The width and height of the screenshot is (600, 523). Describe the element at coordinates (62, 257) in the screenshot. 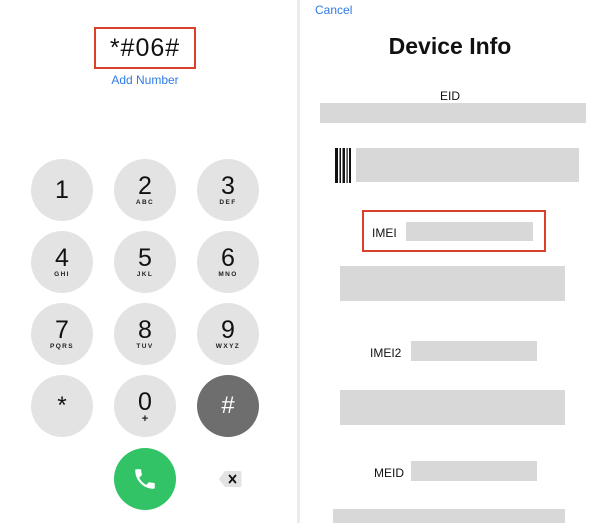

I see `key-digit: 4` at that location.